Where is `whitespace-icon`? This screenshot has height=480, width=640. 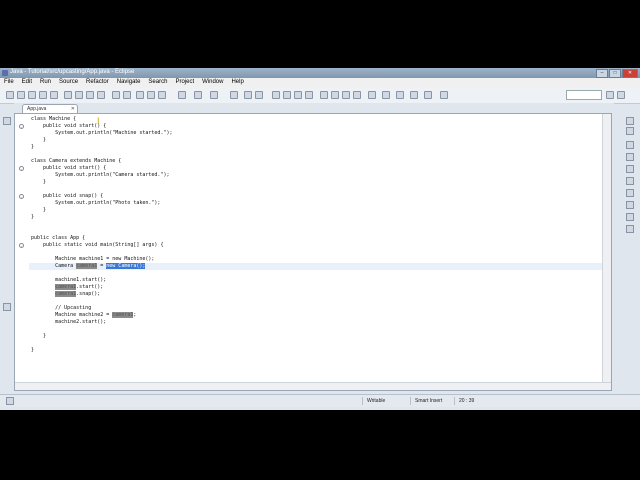 whitespace-icon is located at coordinates (357, 95).